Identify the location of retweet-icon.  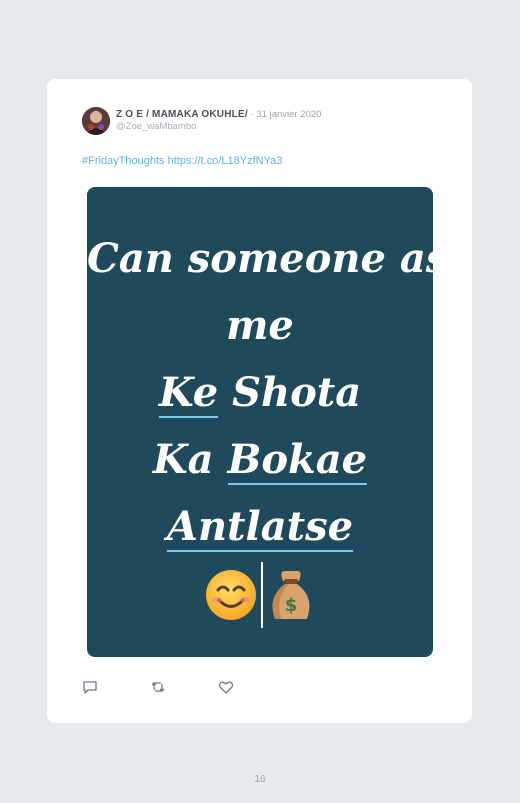
(158, 687).